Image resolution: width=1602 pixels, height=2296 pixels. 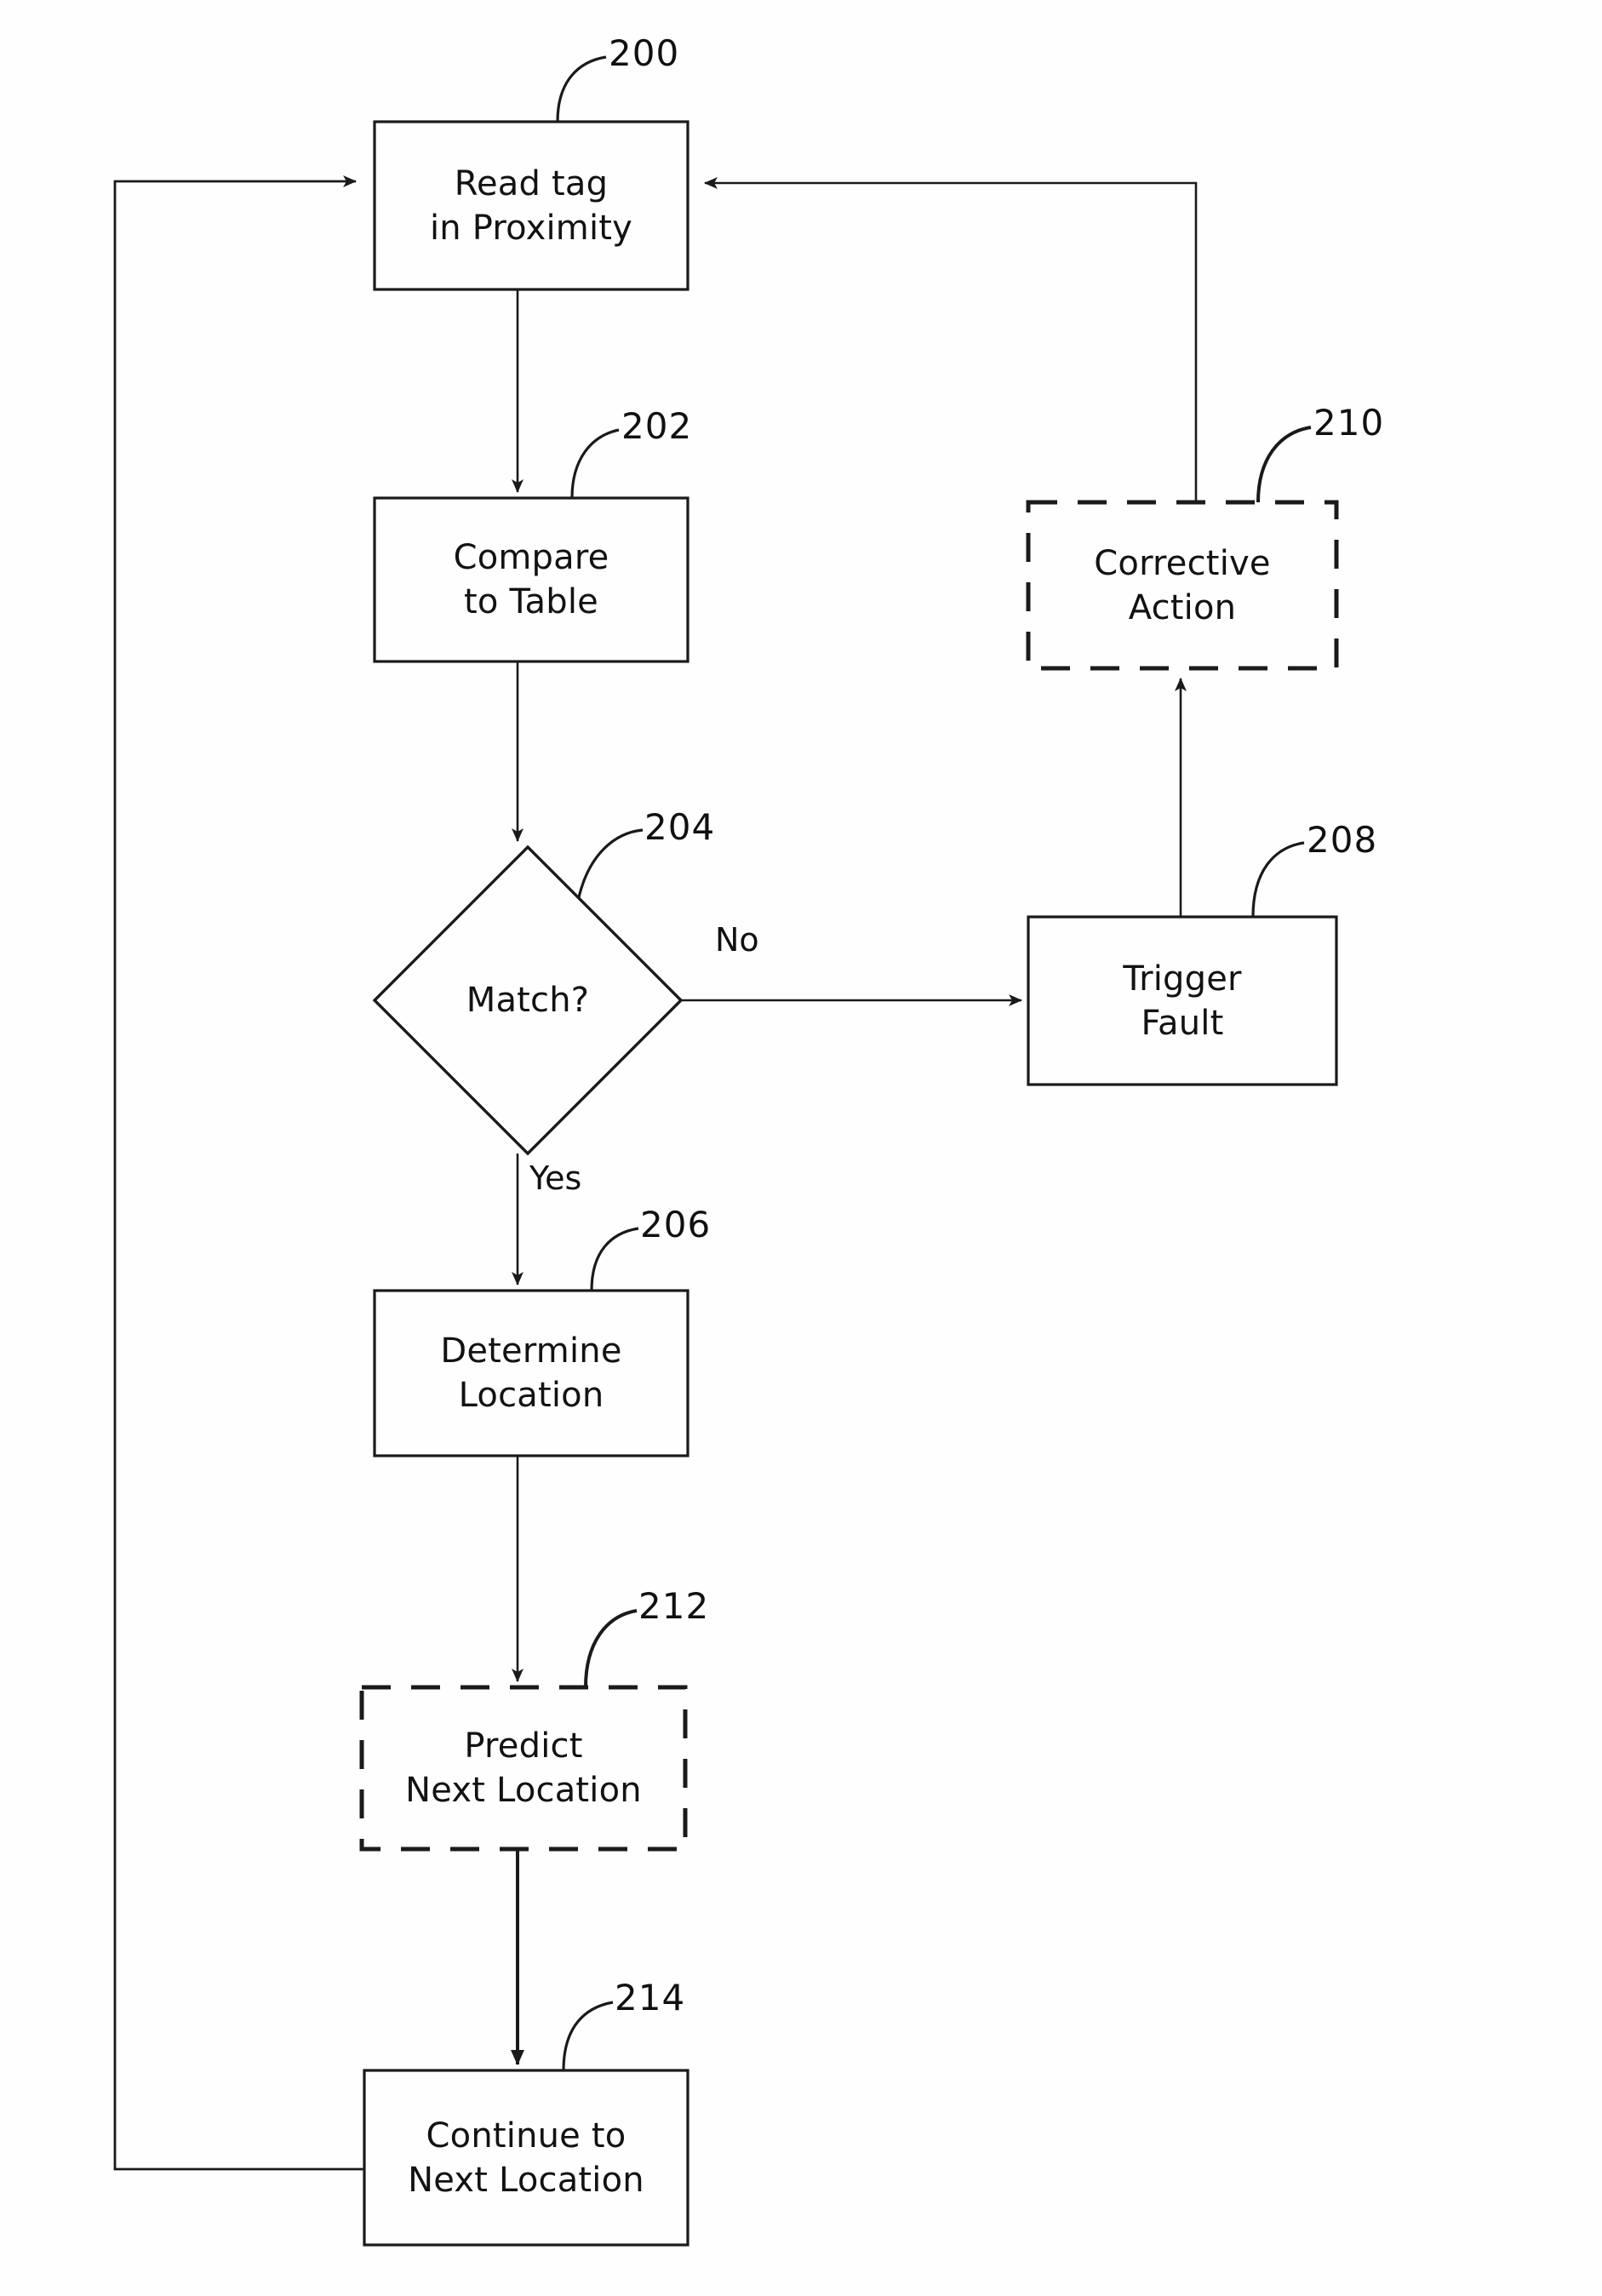 I want to click on node-212-line1: Predict, so click(x=523, y=1746).